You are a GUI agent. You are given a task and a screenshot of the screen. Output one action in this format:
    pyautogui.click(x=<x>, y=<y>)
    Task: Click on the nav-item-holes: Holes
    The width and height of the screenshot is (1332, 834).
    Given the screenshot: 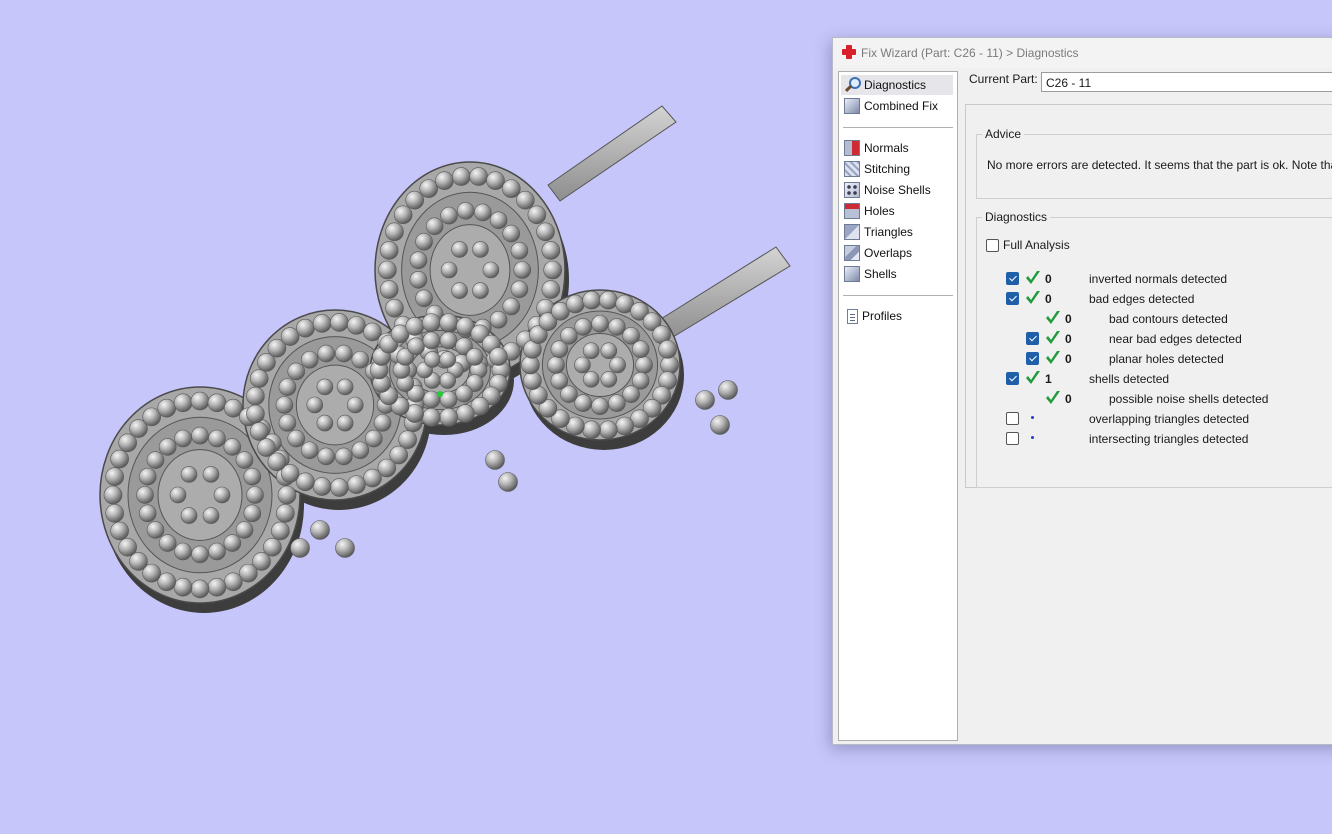 What is the action you would take?
    pyautogui.click(x=897, y=211)
    